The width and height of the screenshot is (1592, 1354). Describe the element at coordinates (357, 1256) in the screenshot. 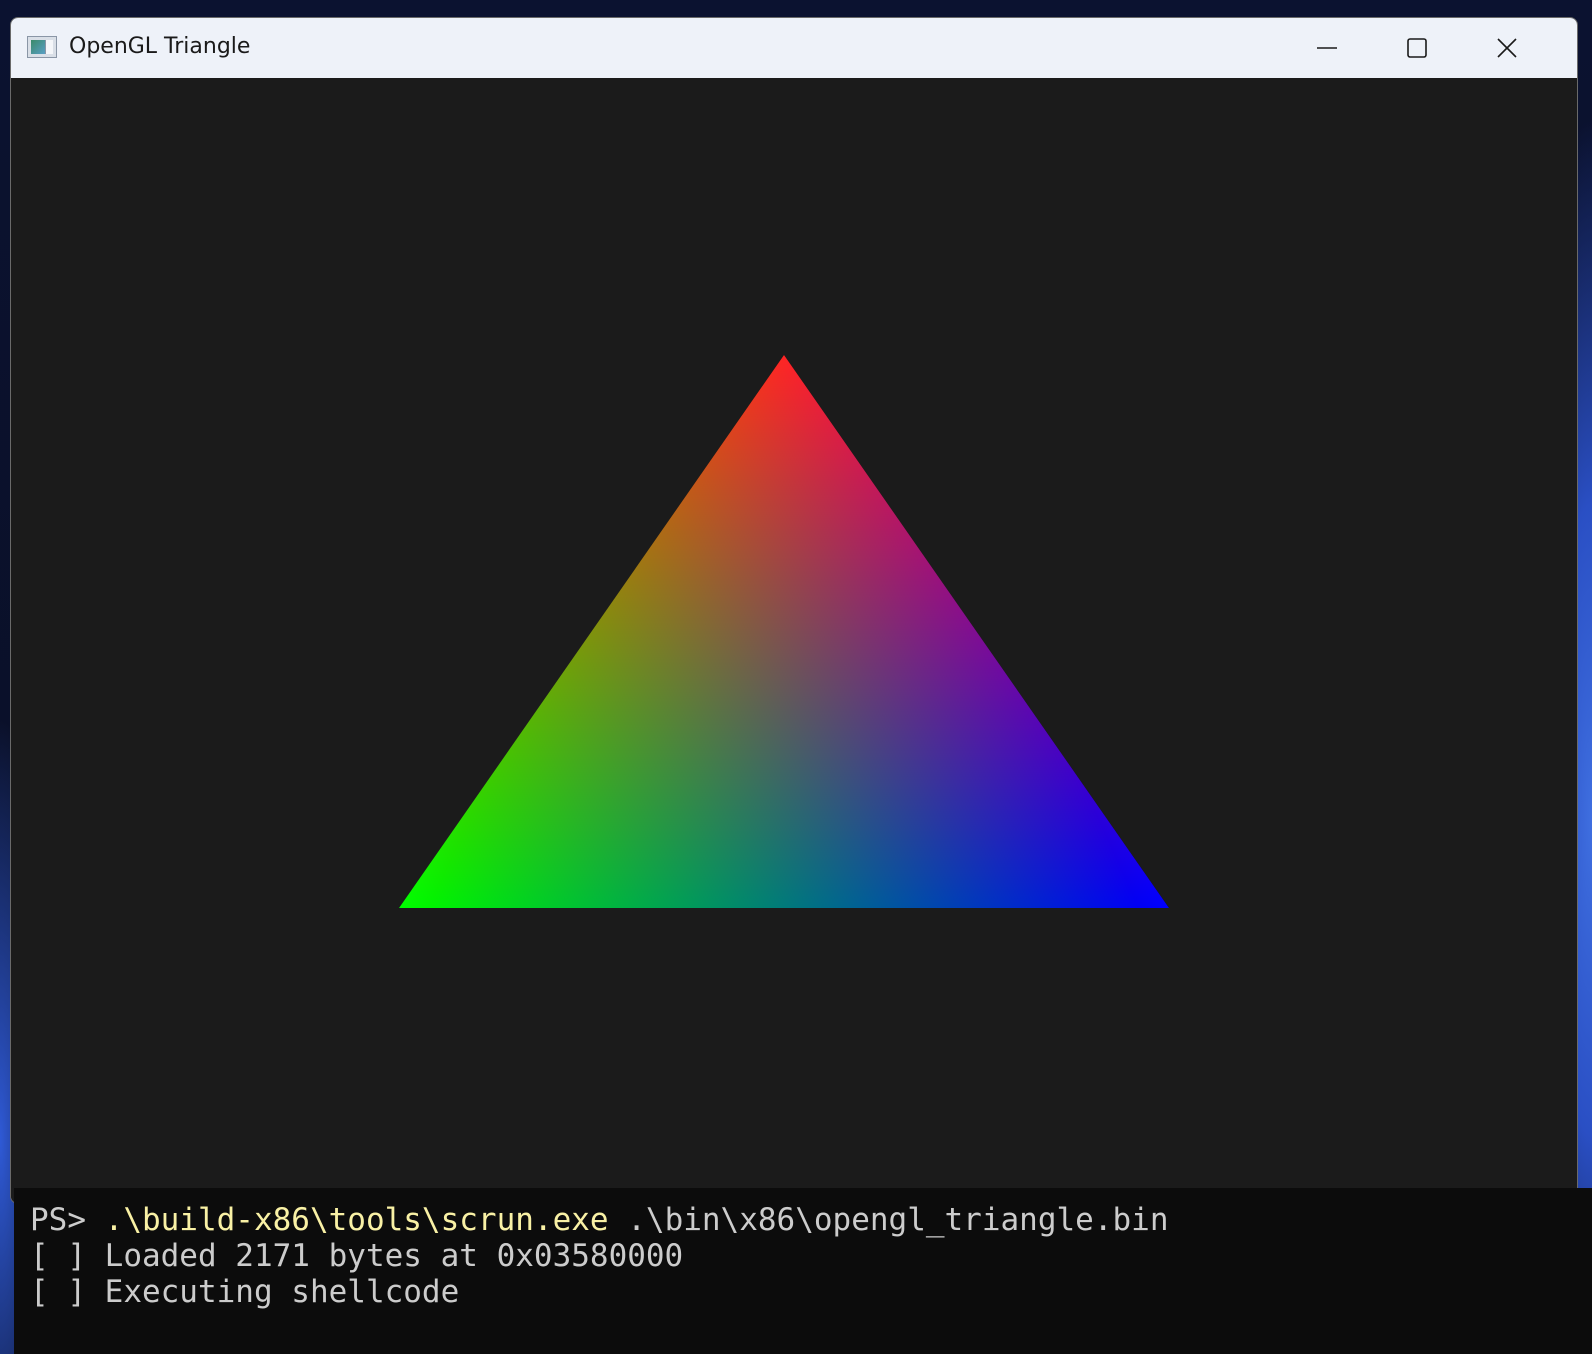

I see `output-line: [ ] Loaded 2171 bytes at 0x03580000` at that location.